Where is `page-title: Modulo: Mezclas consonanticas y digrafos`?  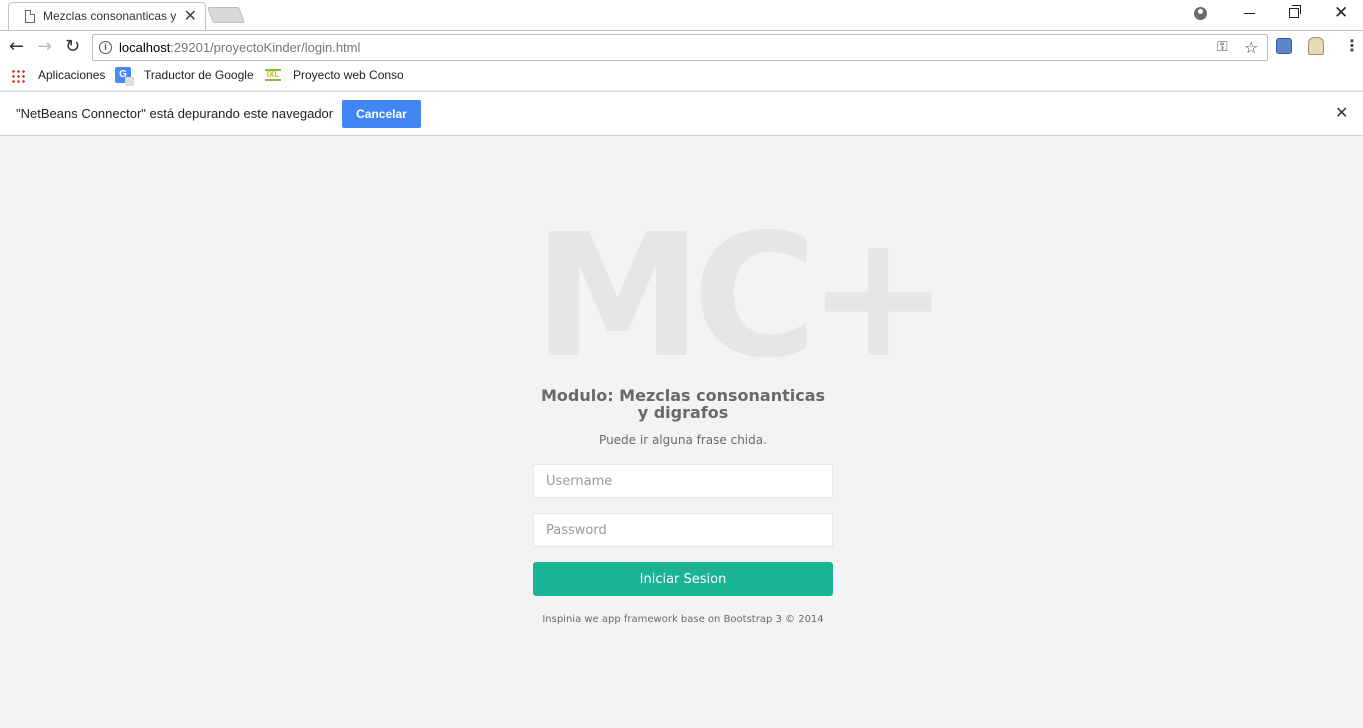
page-title: Modulo: Mezclas consonanticas y digrafos is located at coordinates (683, 404).